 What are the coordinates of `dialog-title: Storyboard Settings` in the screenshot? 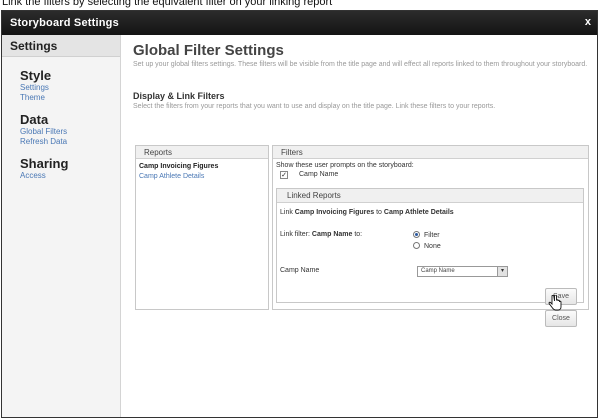 It's located at (64, 23).